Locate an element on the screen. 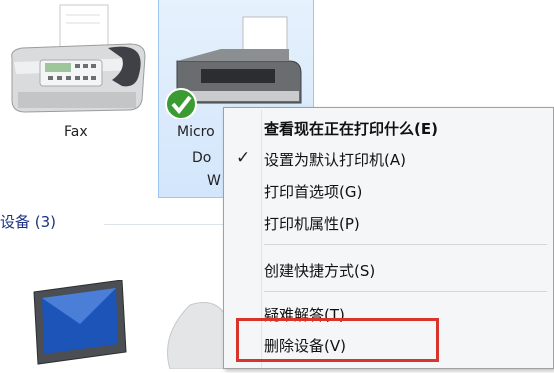 Image resolution: width=554 pixels, height=373 pixels. monitor-device is located at coordinates (85, 324).